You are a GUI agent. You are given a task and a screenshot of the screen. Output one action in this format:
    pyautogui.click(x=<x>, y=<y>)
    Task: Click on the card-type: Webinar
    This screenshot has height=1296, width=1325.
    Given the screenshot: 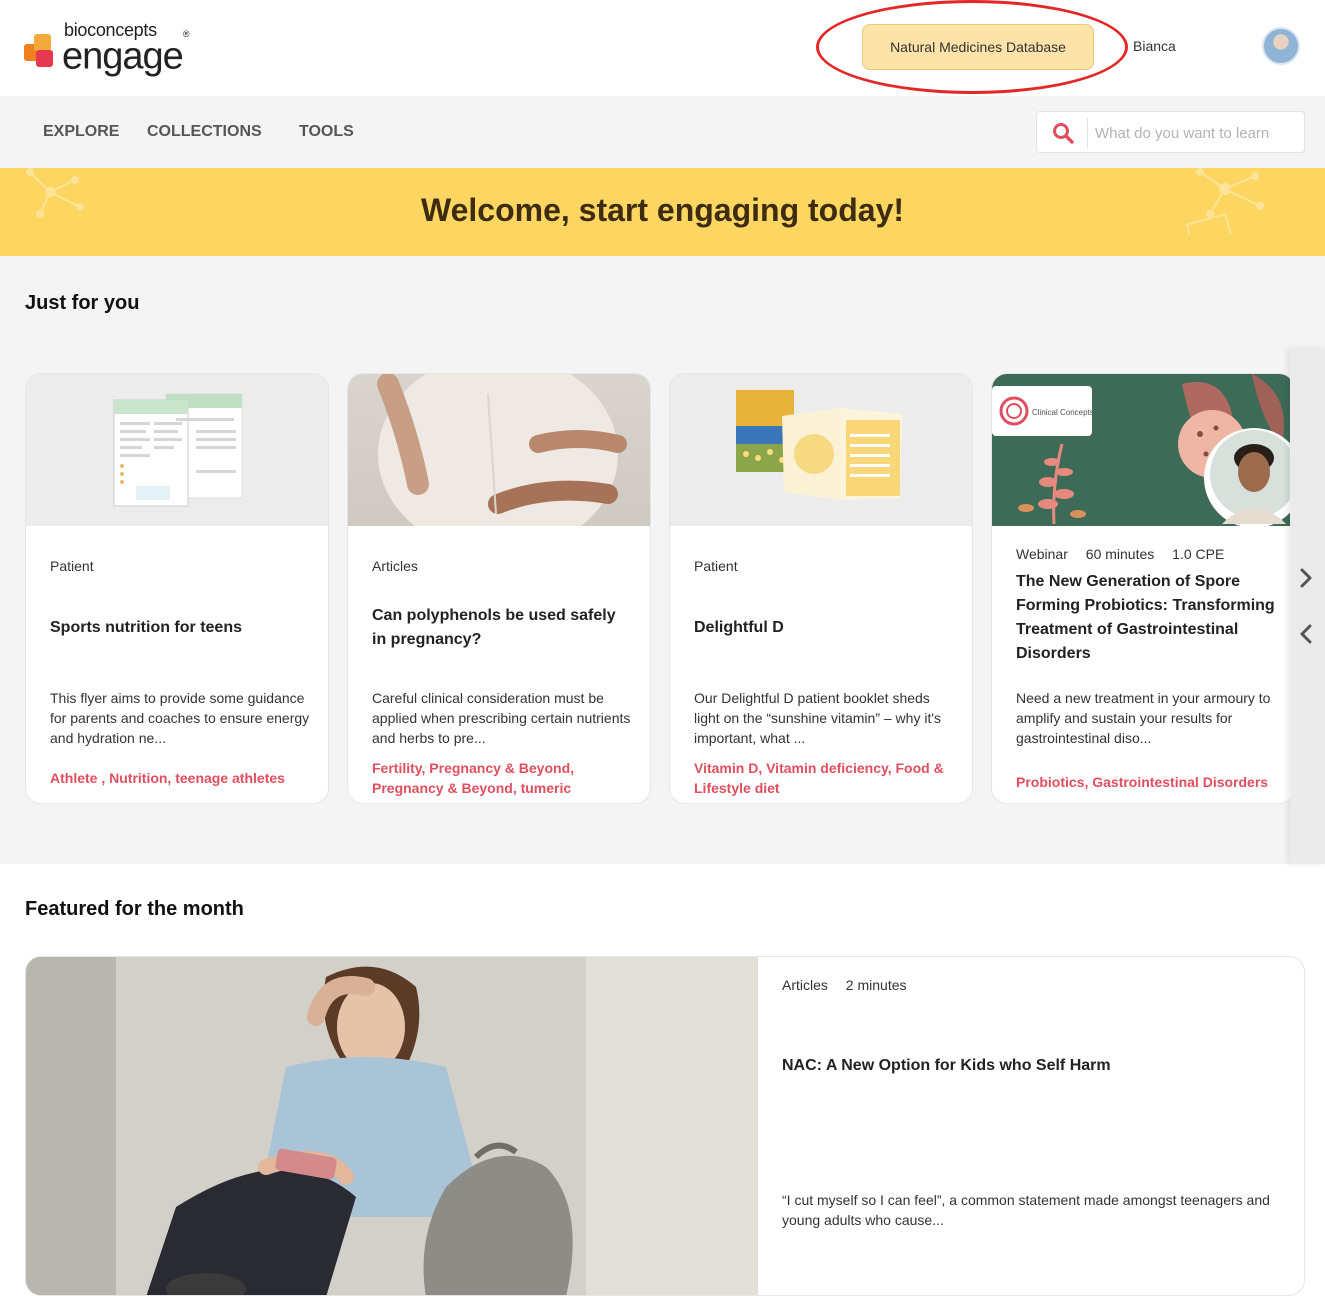 What is the action you would take?
    pyautogui.click(x=1042, y=554)
    